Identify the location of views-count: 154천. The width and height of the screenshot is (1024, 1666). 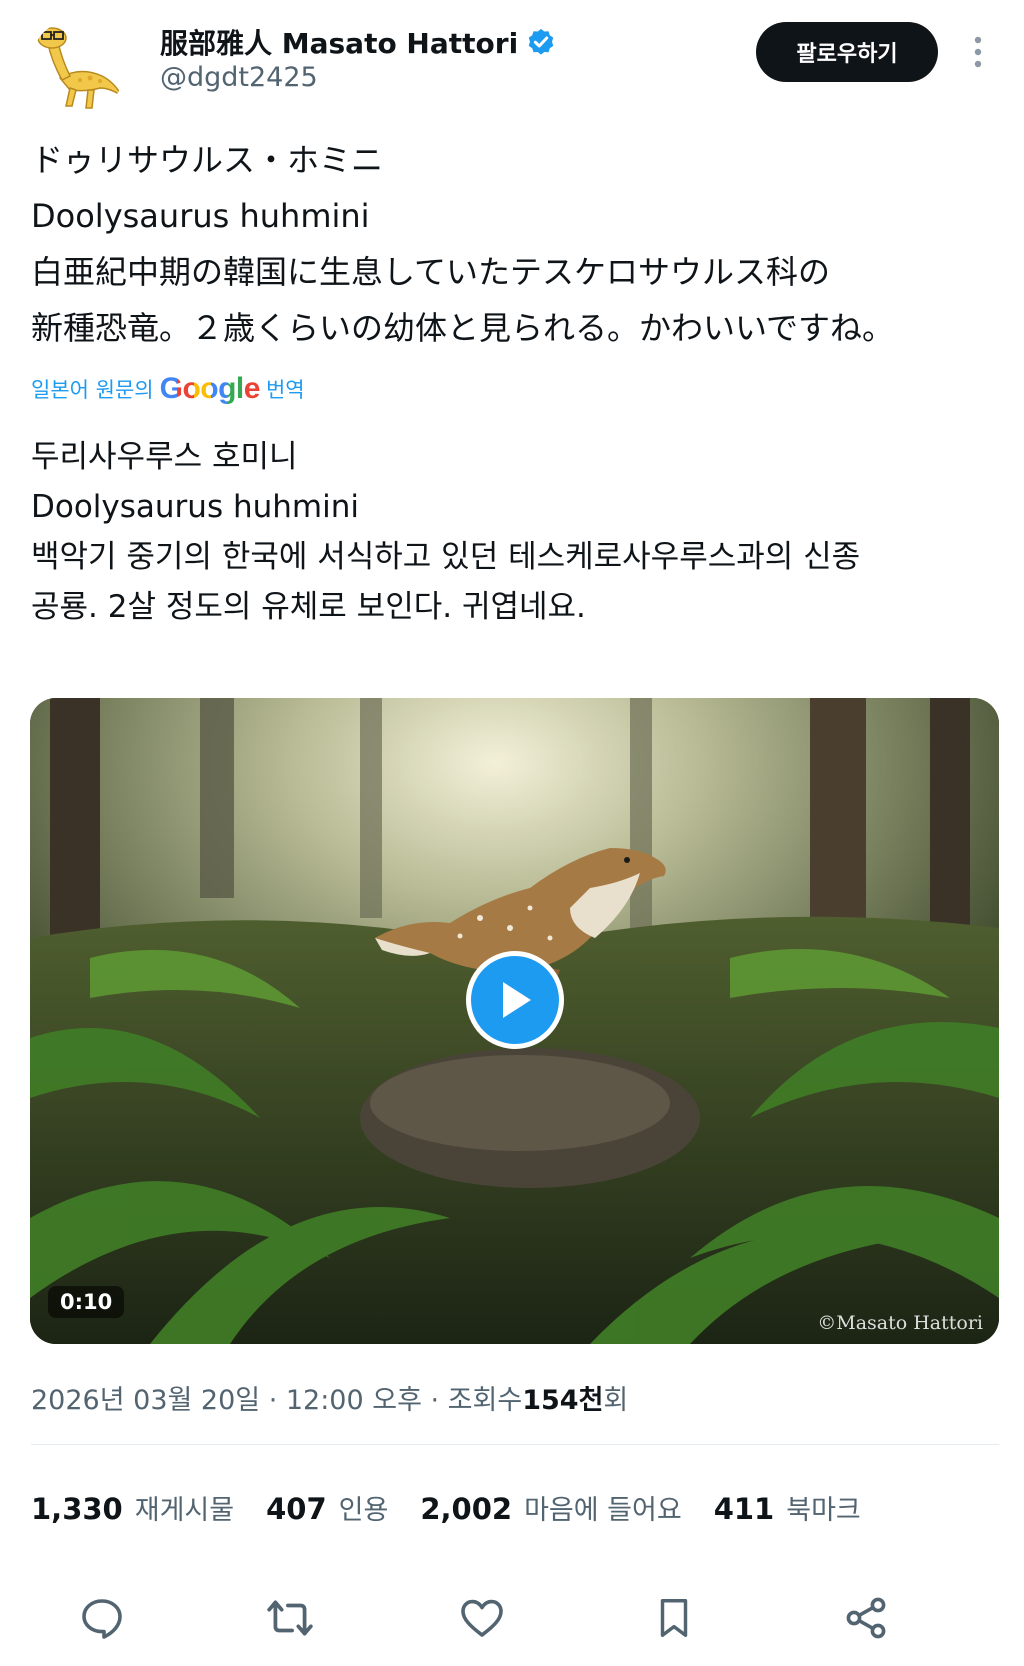
(563, 1400).